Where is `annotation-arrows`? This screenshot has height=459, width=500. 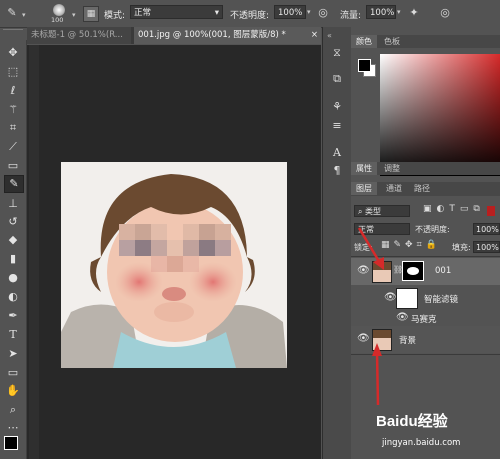 annotation-arrows is located at coordinates (370, 316).